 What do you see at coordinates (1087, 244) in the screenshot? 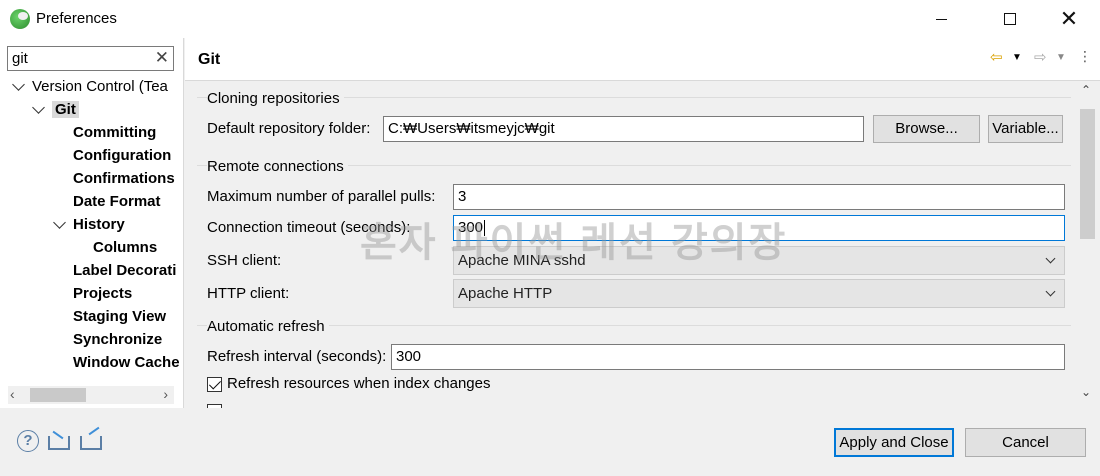
I see `page-vertical-scrollbar: ⌃ ⌄` at bounding box center [1087, 244].